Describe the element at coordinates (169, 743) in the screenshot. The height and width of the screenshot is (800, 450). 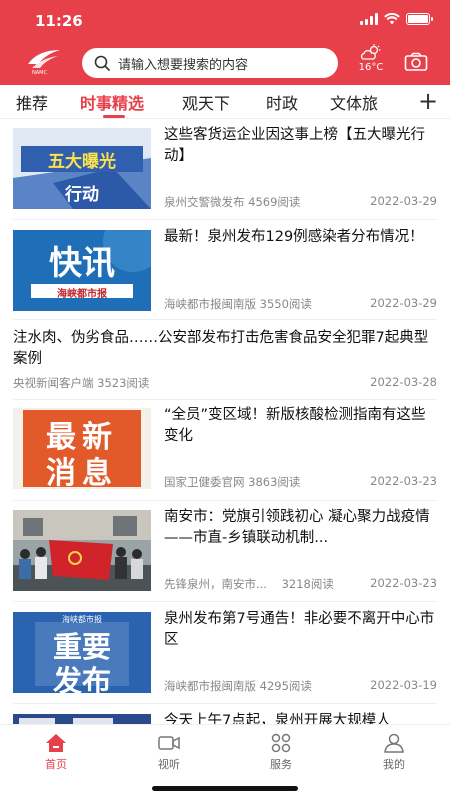
I see `video-camera-icon` at that location.